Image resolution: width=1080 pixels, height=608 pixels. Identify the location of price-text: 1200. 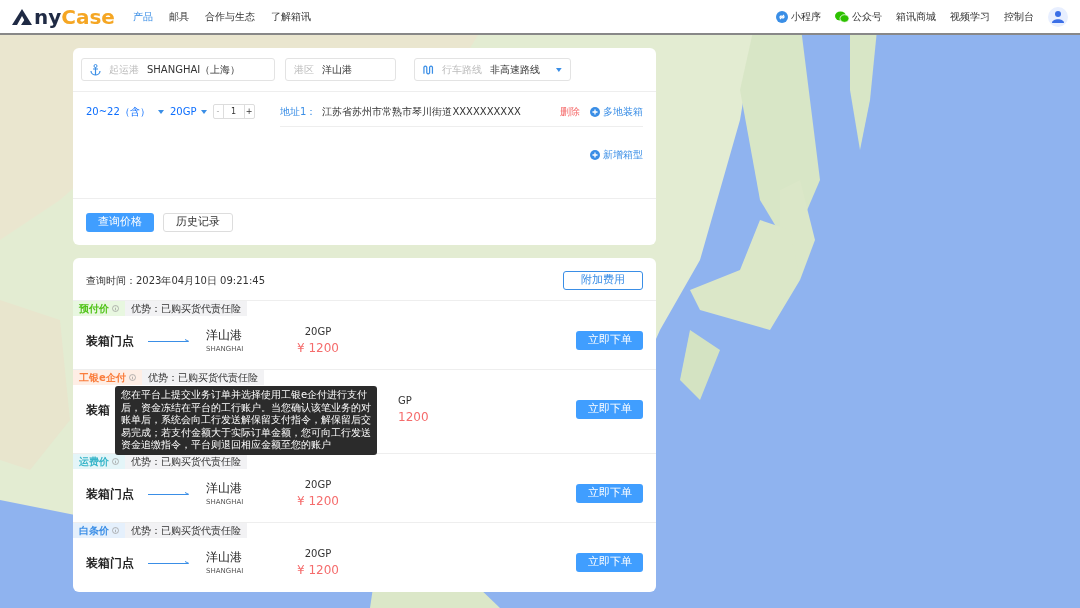
(414, 417).